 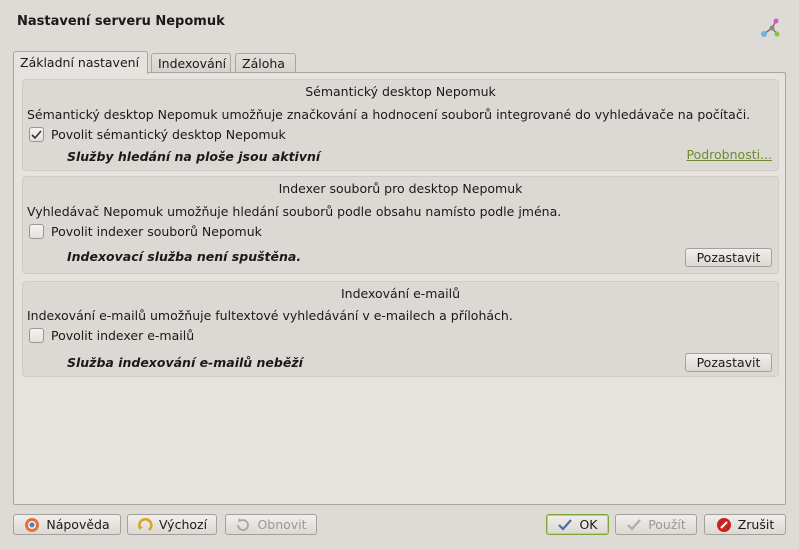 I want to click on status-text: Služba indexování e-mailů neběží, so click(x=185, y=362).